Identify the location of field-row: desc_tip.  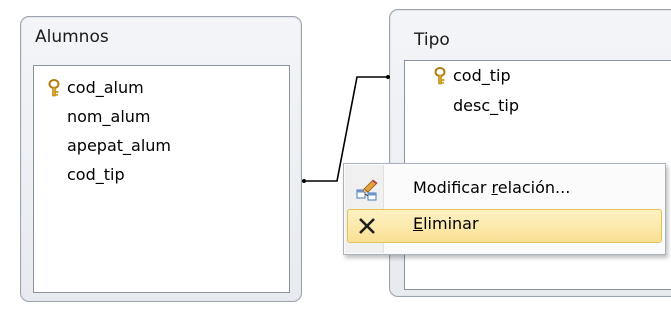
(486, 106).